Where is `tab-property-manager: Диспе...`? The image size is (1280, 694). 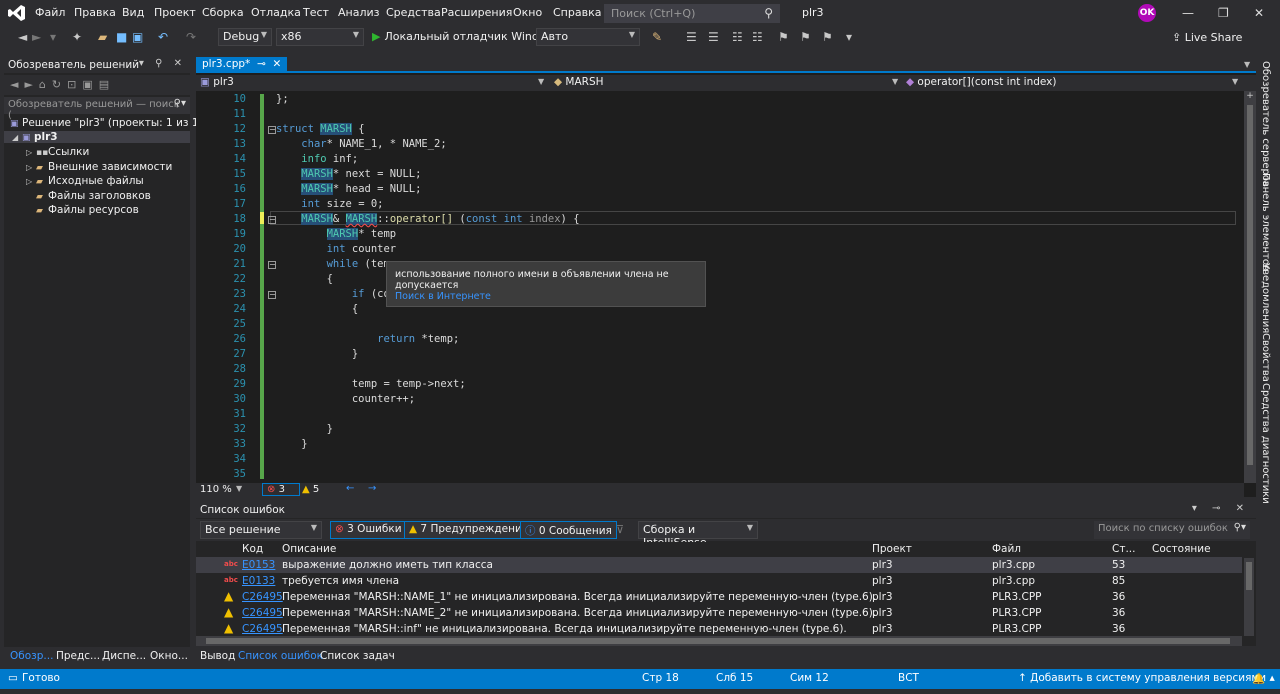
tab-property-manager: Диспе... is located at coordinates (124, 656).